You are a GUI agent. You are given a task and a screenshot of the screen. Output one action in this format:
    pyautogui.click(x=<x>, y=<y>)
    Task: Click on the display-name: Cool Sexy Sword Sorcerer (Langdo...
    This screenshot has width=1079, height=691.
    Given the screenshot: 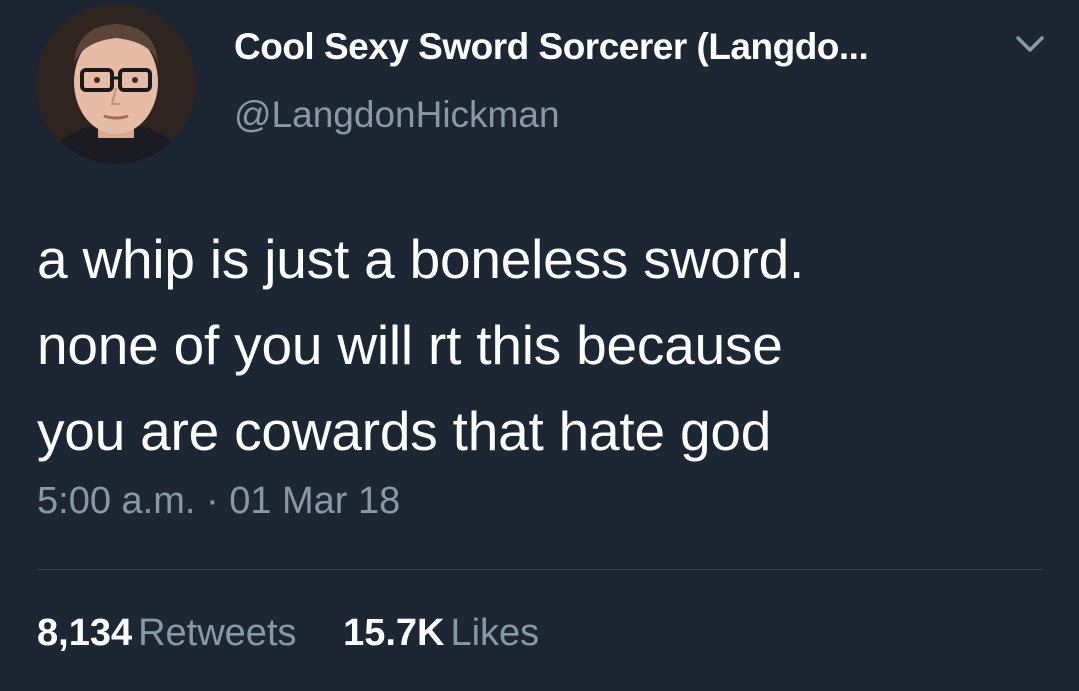 What is the action you would take?
    pyautogui.click(x=551, y=47)
    